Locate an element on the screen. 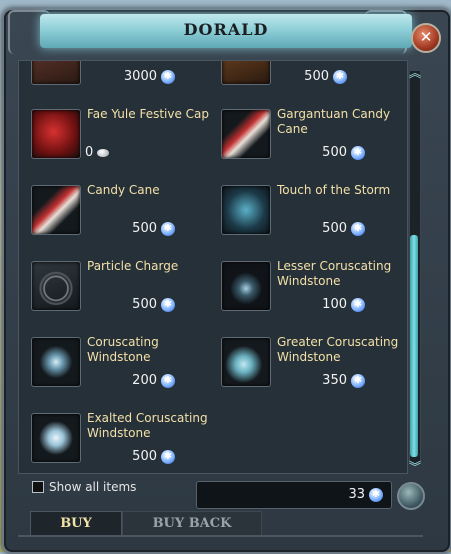  list-item: Coruscating Windstone 200 ✱ is located at coordinates (126, 371).